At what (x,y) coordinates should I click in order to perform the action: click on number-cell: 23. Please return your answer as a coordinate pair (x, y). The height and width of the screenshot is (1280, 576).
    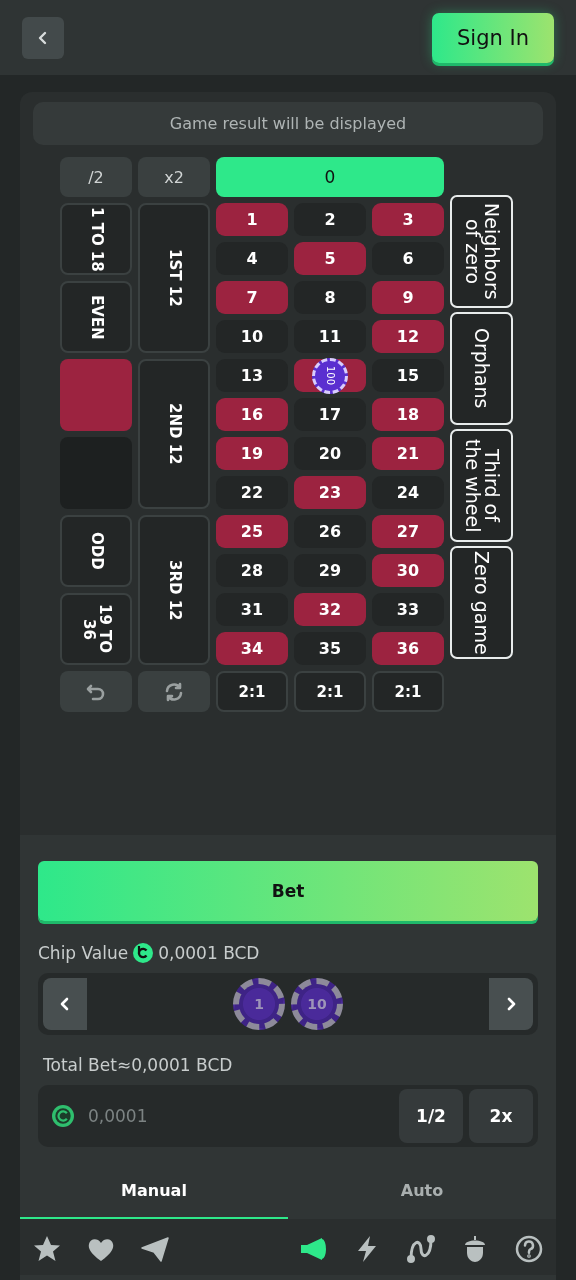
    Looking at the image, I should click on (330, 492).